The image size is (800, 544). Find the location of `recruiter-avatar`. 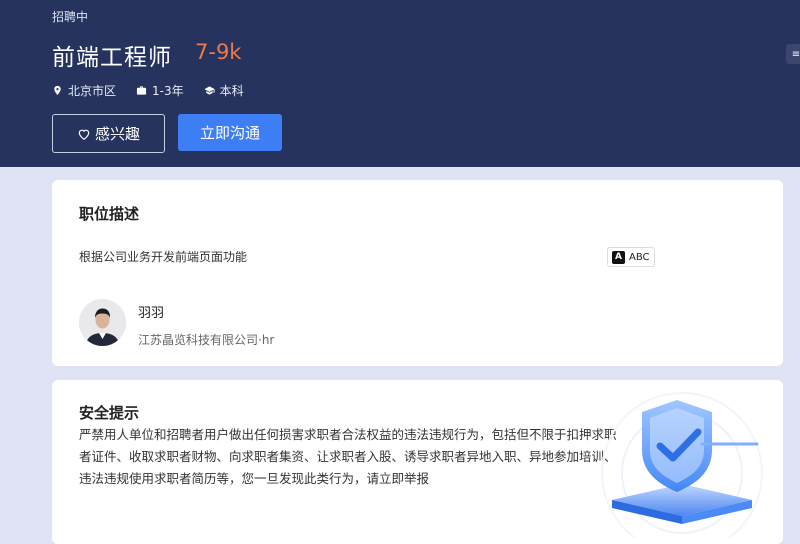

recruiter-avatar is located at coordinates (102, 322).